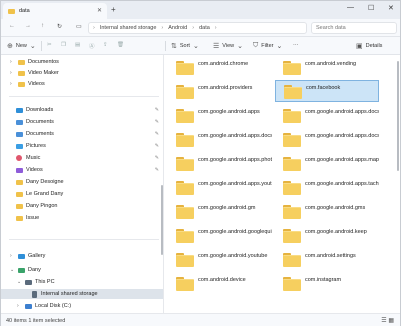 This screenshot has height=326, width=401. Describe the element at coordinates (12, 26) in the screenshot. I see `back-button: ←` at that location.